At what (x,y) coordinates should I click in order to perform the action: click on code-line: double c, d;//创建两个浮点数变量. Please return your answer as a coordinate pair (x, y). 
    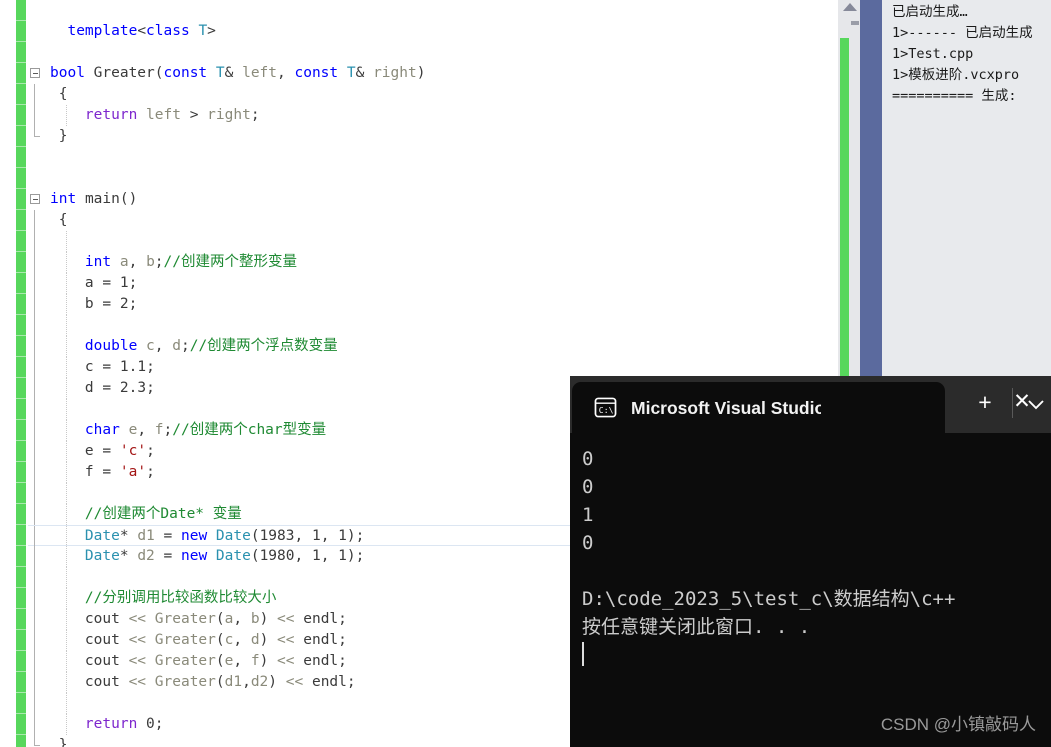
    Looking at the image, I should click on (433, 346).